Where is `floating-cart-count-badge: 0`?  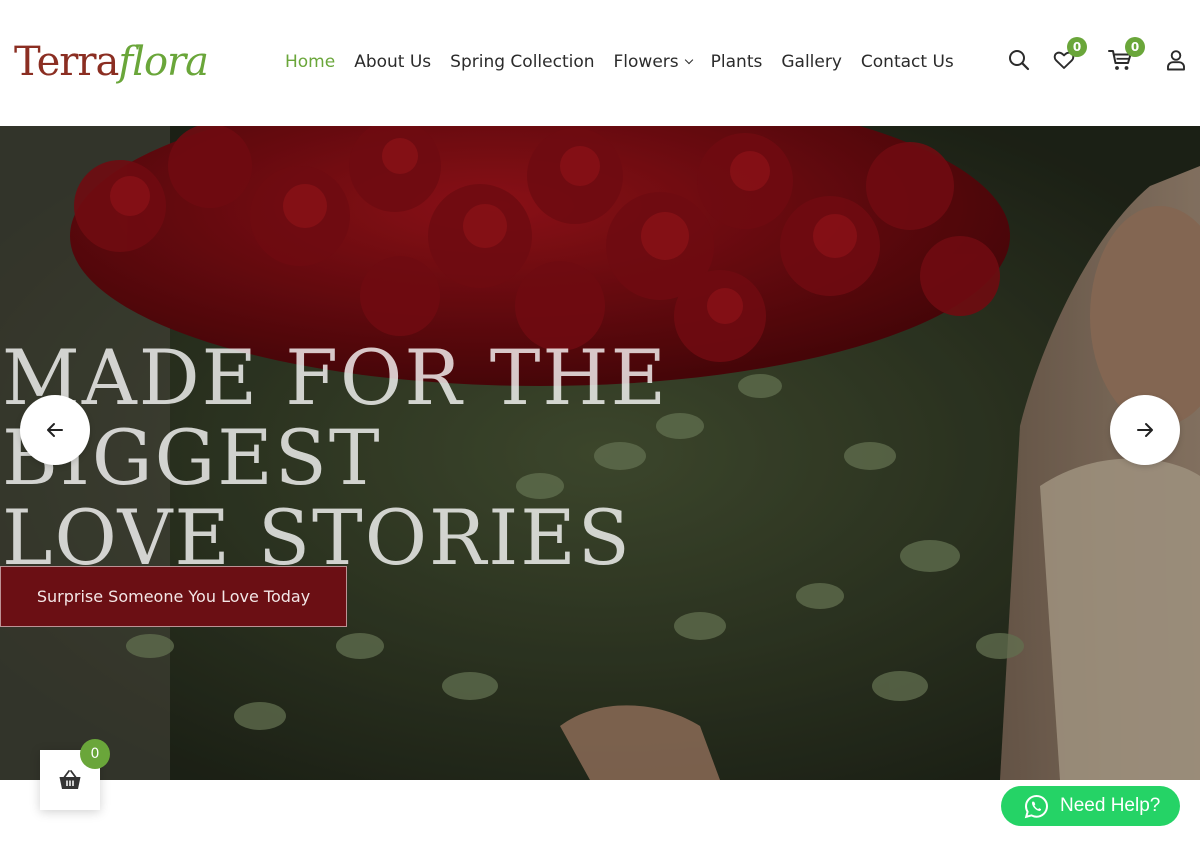 floating-cart-count-badge: 0 is located at coordinates (95, 754).